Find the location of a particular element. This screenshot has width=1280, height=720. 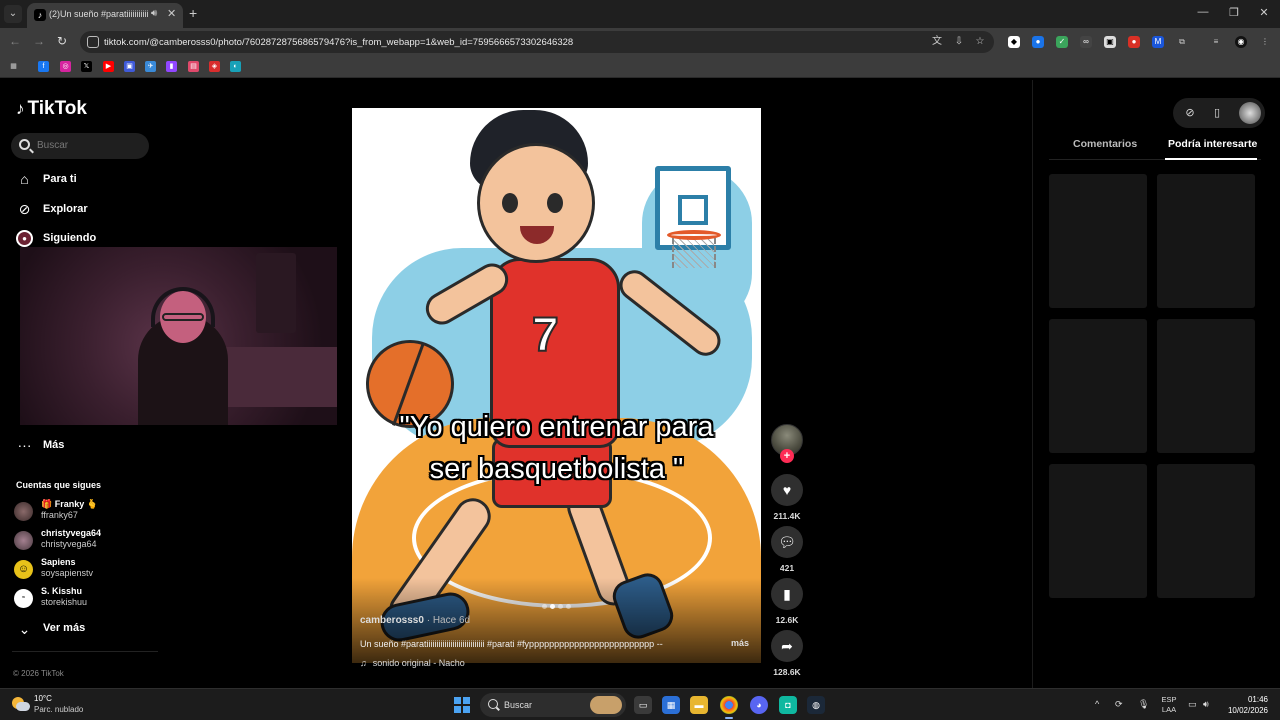

sound-name: sonido original - Nacho is located at coordinates (419, 663).